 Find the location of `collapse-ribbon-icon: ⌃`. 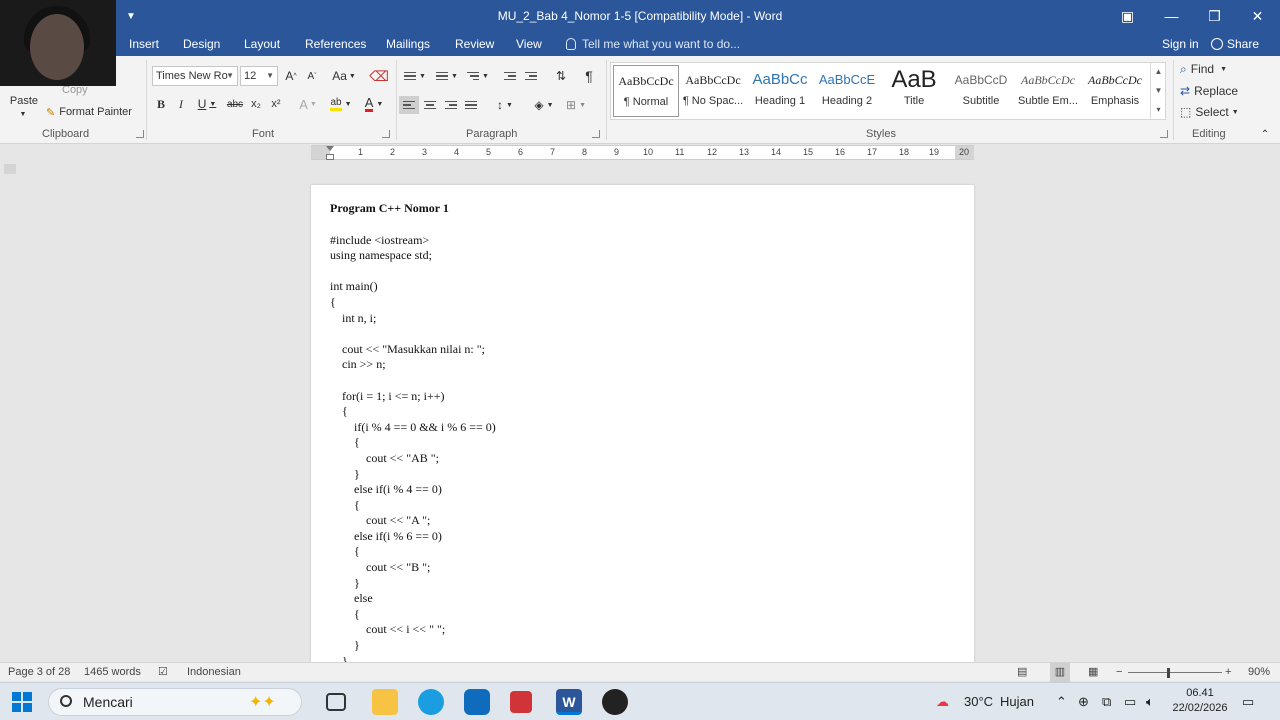

collapse-ribbon-icon: ⌃ is located at coordinates (1265, 134).